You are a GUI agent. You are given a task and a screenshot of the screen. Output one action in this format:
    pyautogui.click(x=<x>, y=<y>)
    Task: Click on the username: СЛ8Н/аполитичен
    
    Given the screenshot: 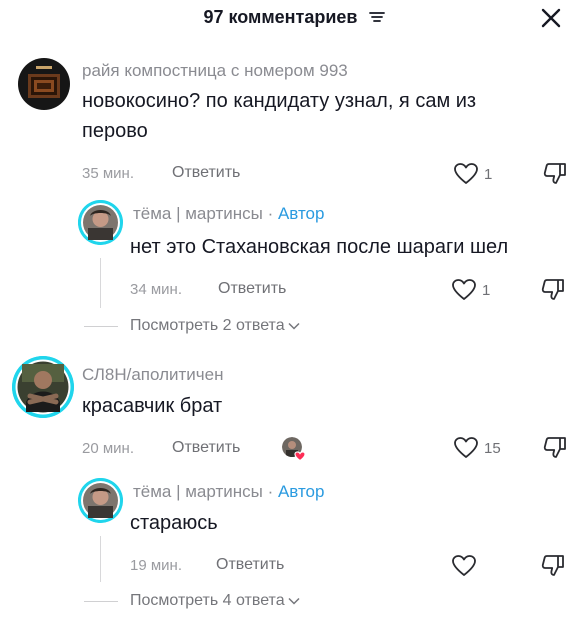 What is the action you would take?
    pyautogui.click(x=152, y=375)
    